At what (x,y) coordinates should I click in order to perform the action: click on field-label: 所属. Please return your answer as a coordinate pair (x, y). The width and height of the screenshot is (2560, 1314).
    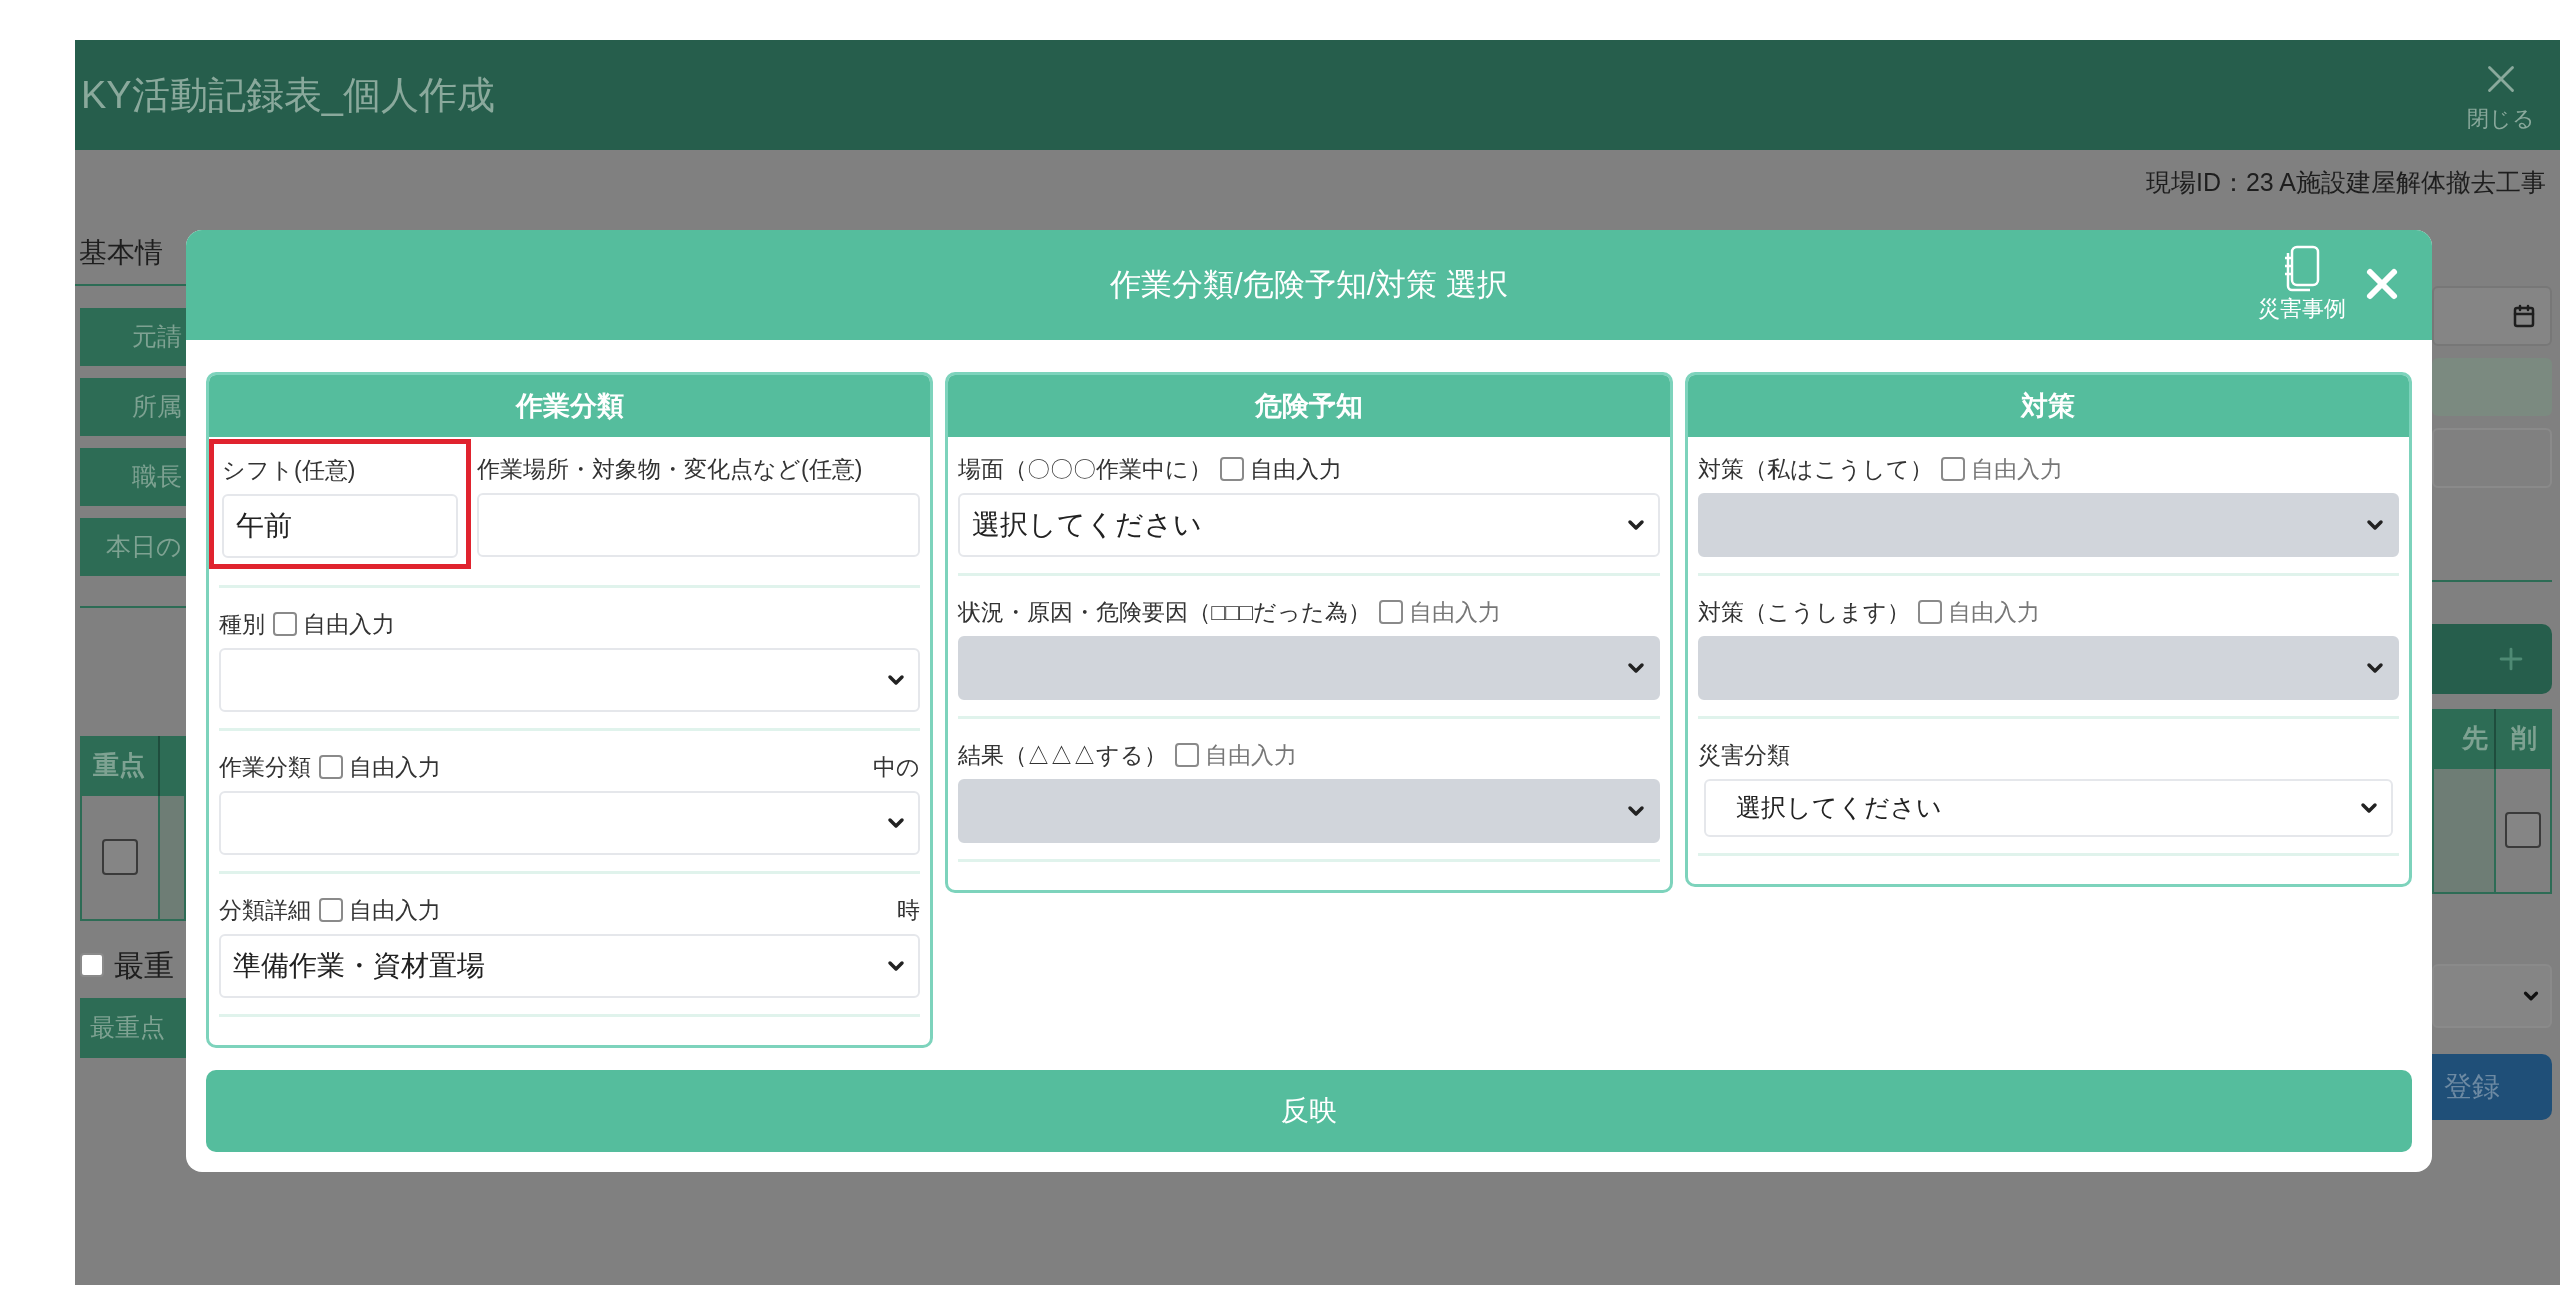
    Looking at the image, I should click on (133, 406).